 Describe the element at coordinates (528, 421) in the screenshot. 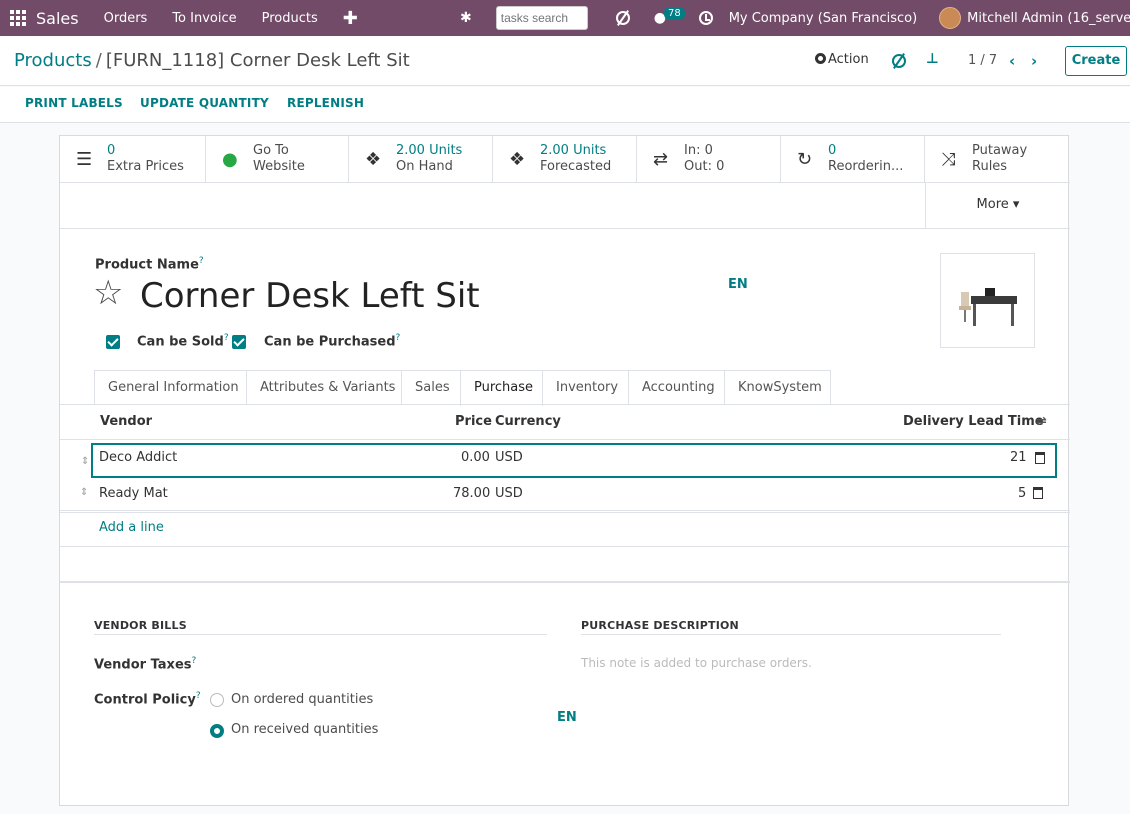

I see `col-currency: Currency` at that location.